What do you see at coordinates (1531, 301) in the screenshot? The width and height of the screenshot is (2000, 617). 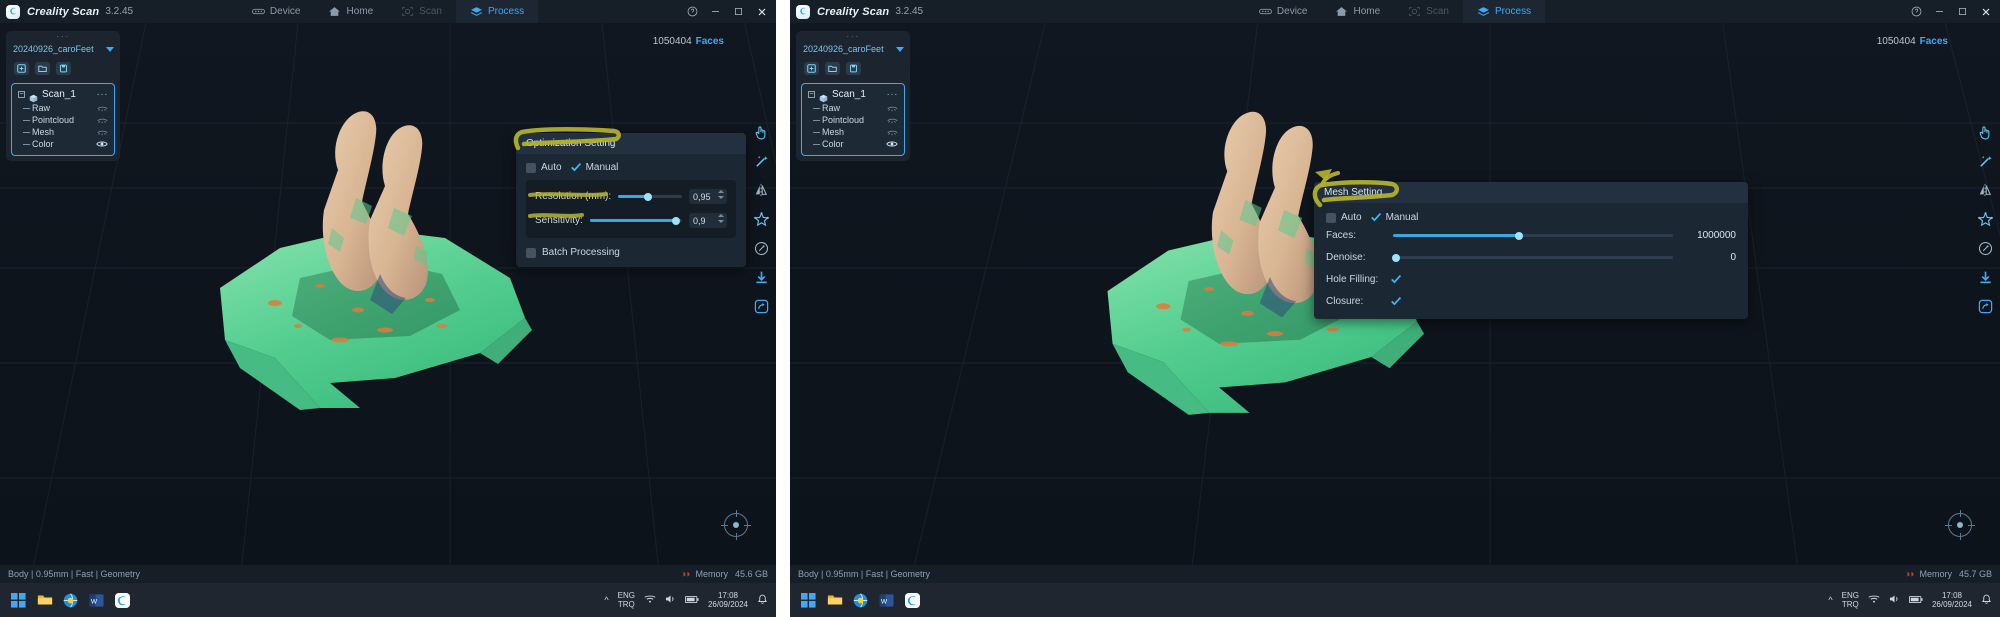 I see `closure-row: Closure:` at bounding box center [1531, 301].